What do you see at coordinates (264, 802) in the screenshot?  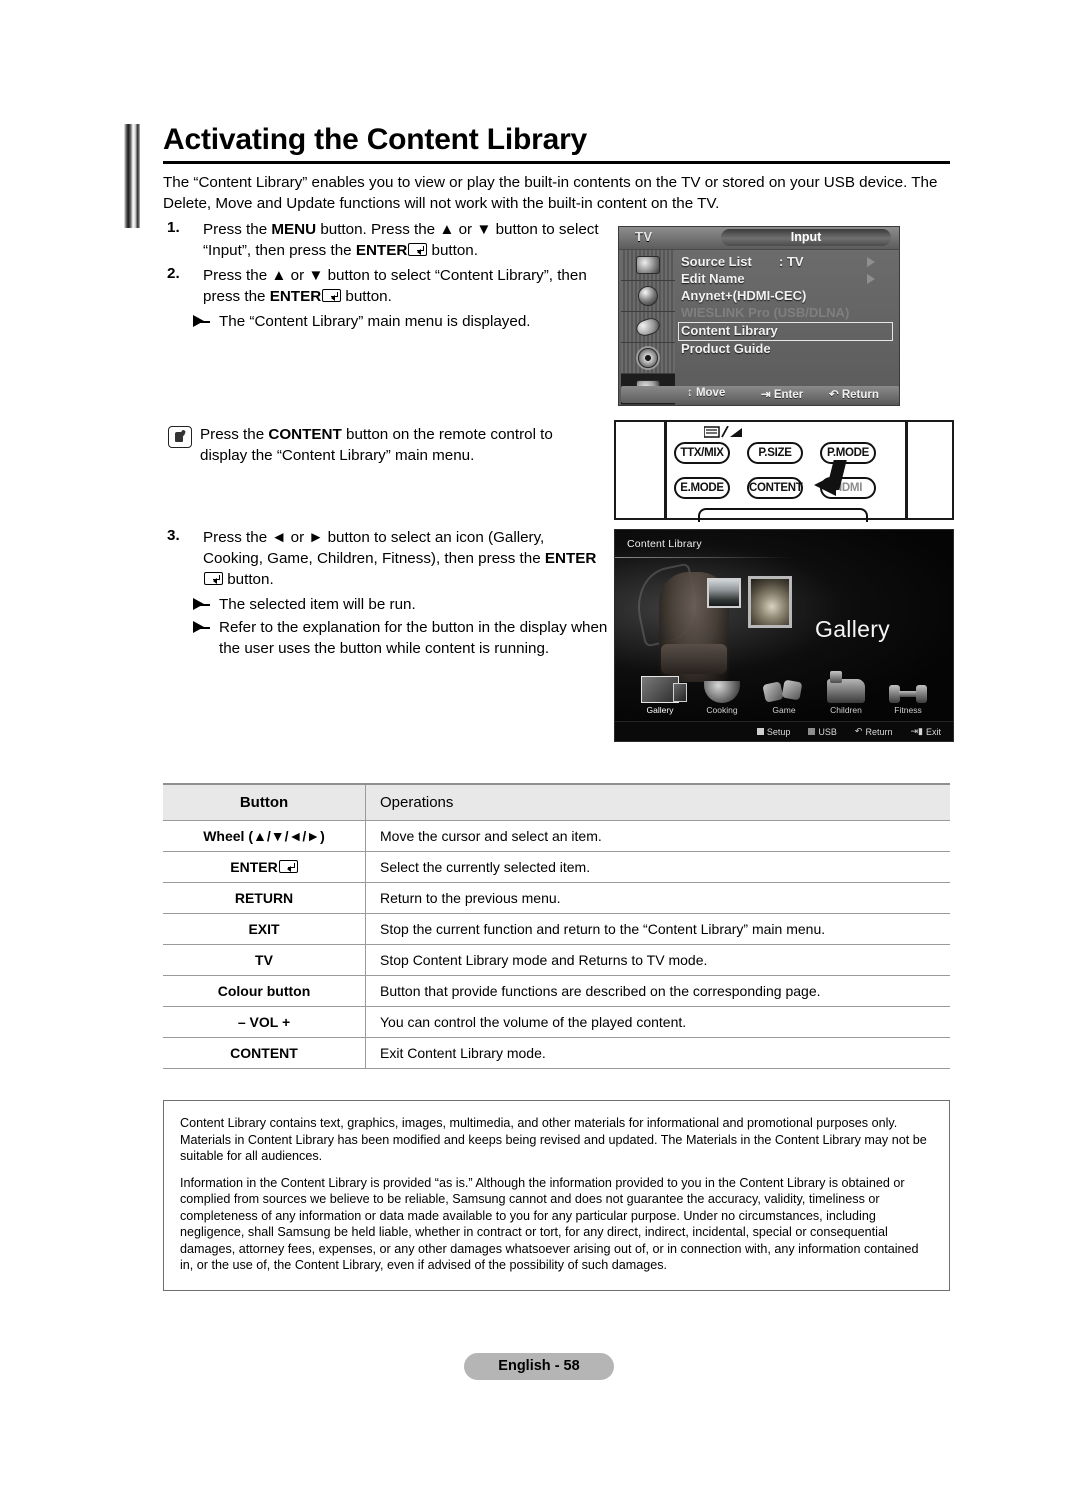 I see `table-header-button: Button` at bounding box center [264, 802].